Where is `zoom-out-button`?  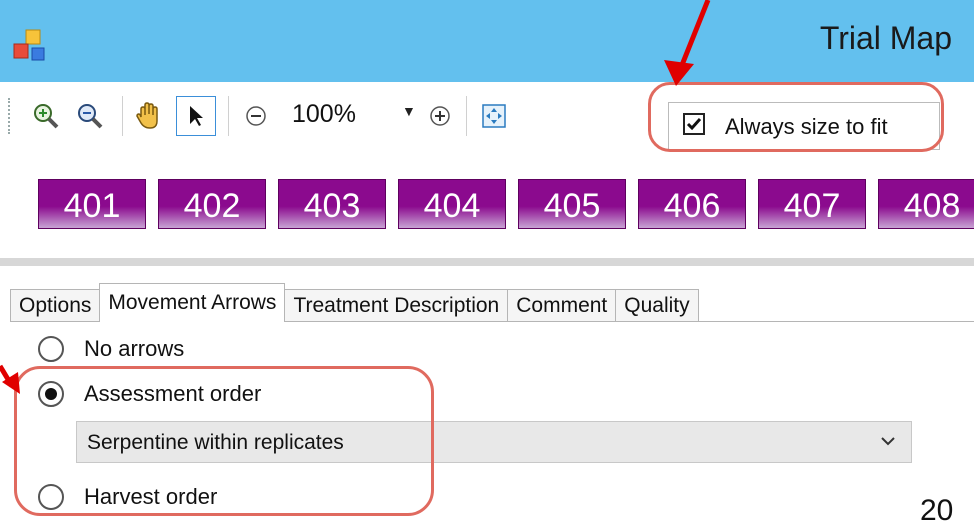
zoom-out-button is located at coordinates (90, 116).